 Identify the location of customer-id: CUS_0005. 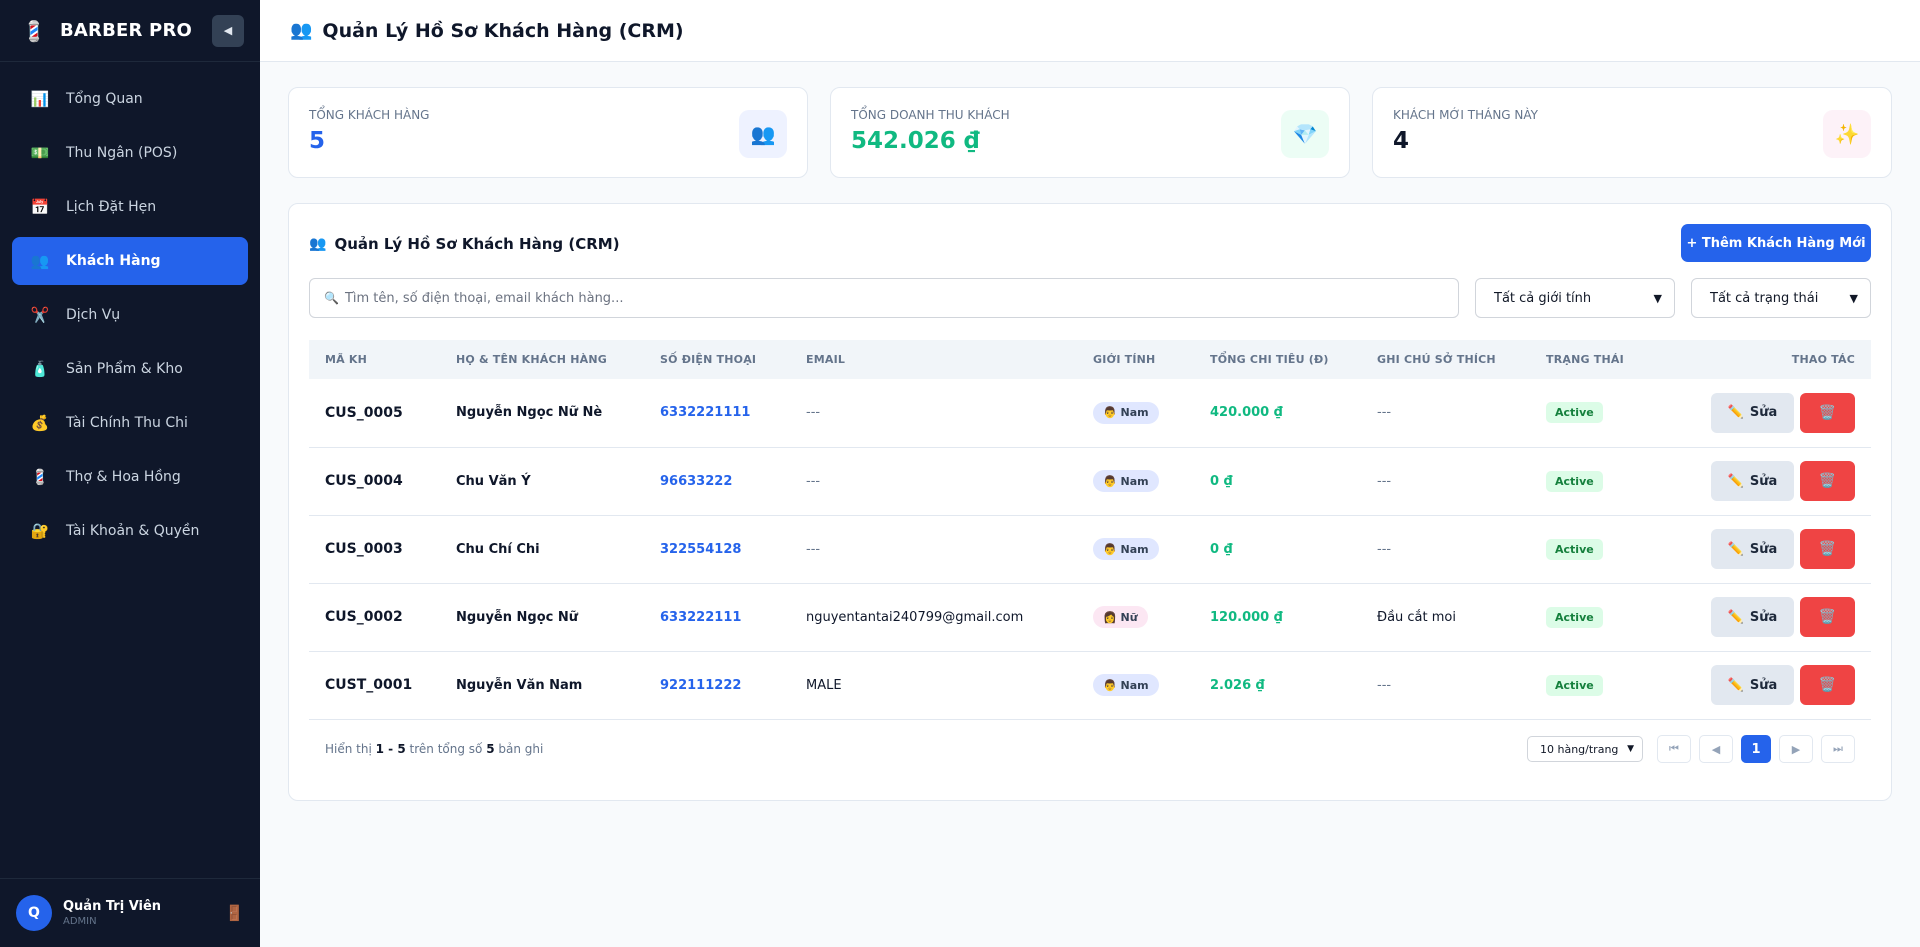
(364, 412).